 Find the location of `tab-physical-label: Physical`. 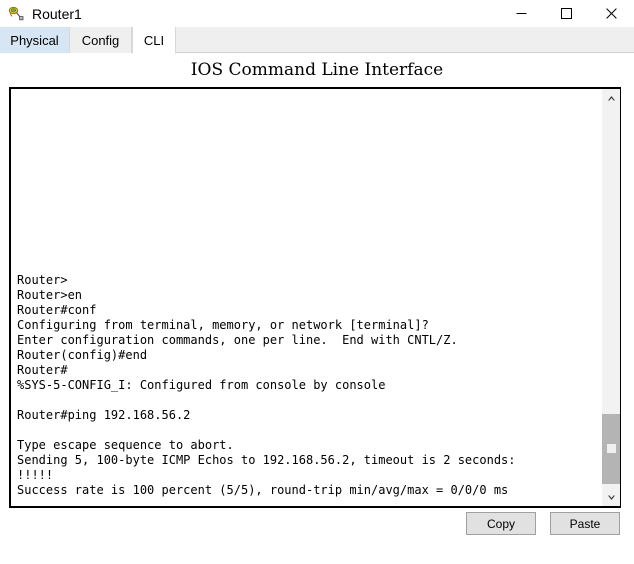

tab-physical-label: Physical is located at coordinates (34, 40).